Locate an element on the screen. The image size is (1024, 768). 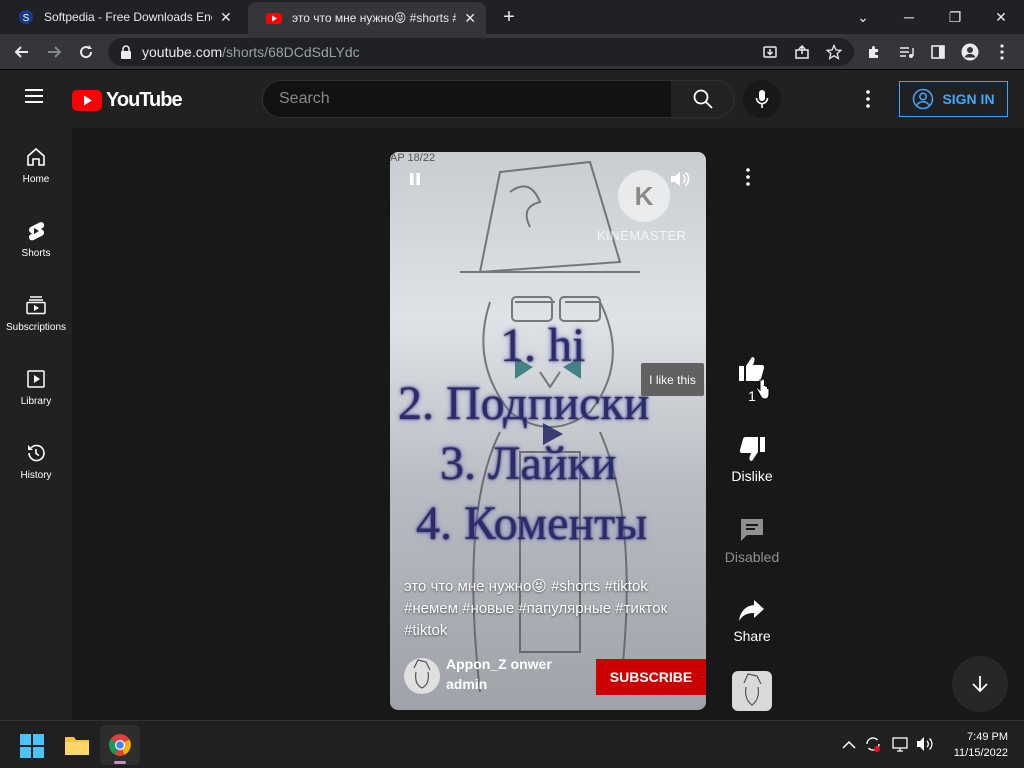
channel-subtitle: admin is located at coordinates (467, 684).